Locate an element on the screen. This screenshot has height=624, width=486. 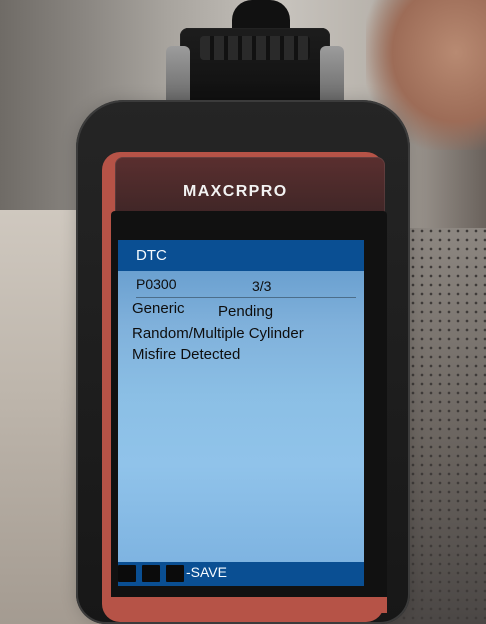
device-bottom-band is located at coordinates (249, 605).